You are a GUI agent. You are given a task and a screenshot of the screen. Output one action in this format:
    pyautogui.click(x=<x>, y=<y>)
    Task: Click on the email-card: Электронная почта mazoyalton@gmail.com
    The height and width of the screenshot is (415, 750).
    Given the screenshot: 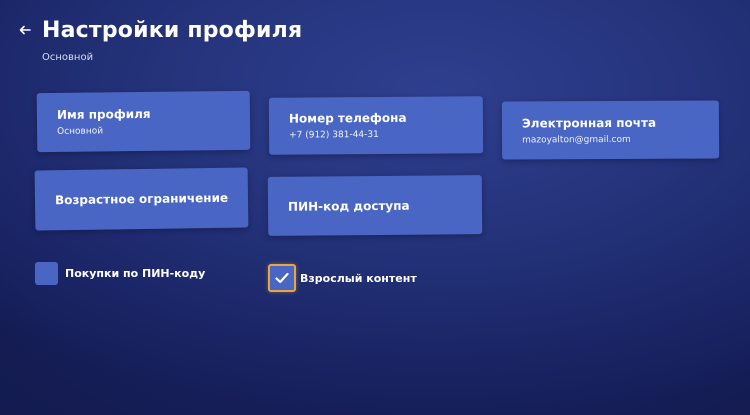 What is the action you would take?
    pyautogui.click(x=610, y=130)
    